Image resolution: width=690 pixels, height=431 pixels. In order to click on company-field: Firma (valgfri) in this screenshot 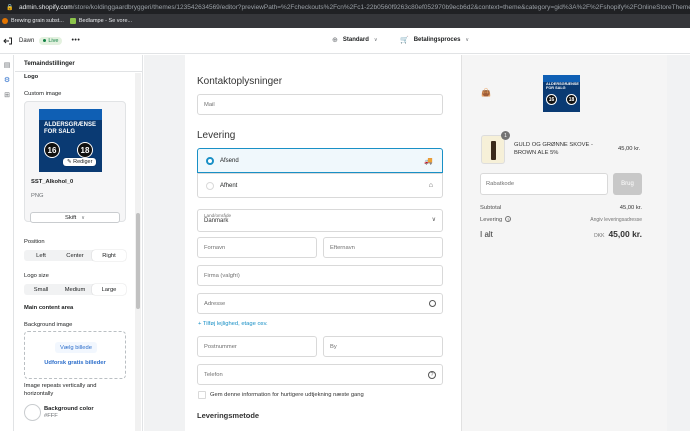, I will do `click(320, 275)`.